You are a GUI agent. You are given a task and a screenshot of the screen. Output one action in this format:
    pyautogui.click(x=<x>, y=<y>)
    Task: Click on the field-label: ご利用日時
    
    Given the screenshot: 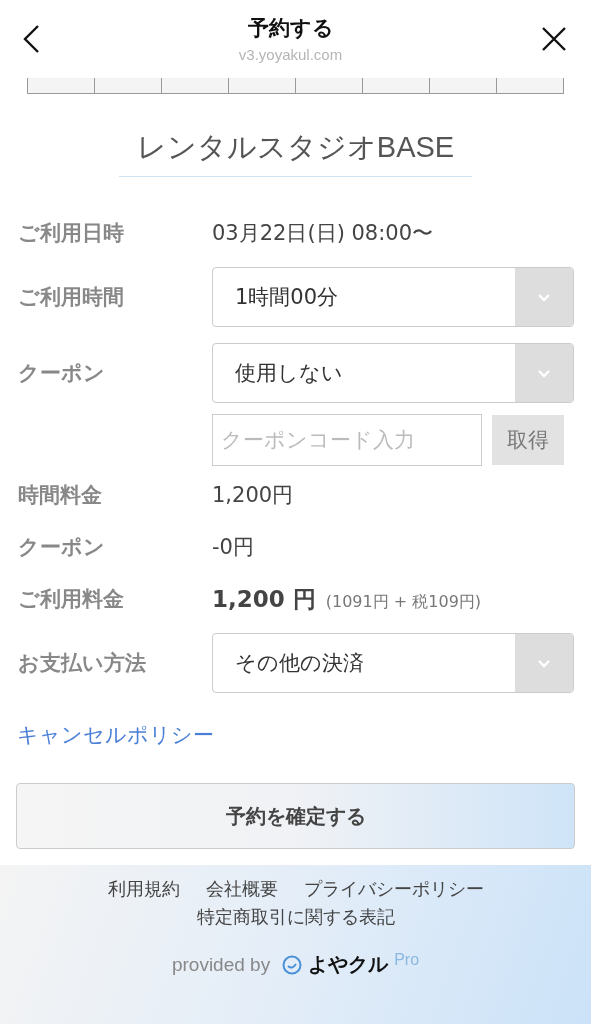 What is the action you would take?
    pyautogui.click(x=71, y=233)
    